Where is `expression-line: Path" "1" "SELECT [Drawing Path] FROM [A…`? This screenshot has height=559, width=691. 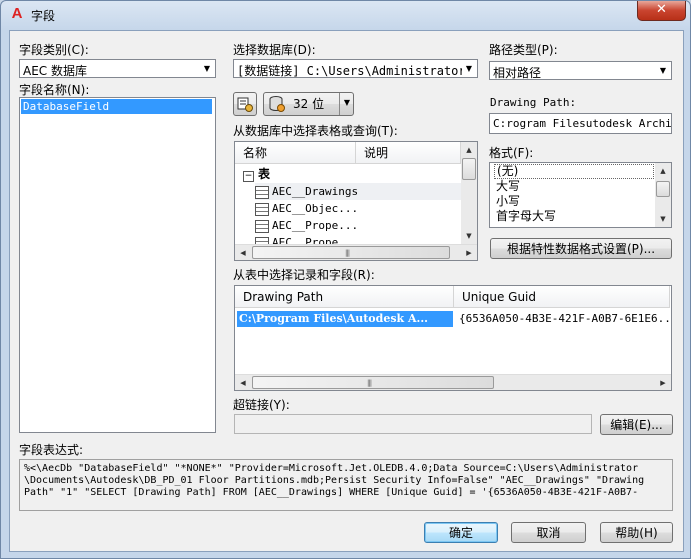
expression-line: Path" "1" "SELECT [Drawing Path] FROM [A… is located at coordinates (331, 492).